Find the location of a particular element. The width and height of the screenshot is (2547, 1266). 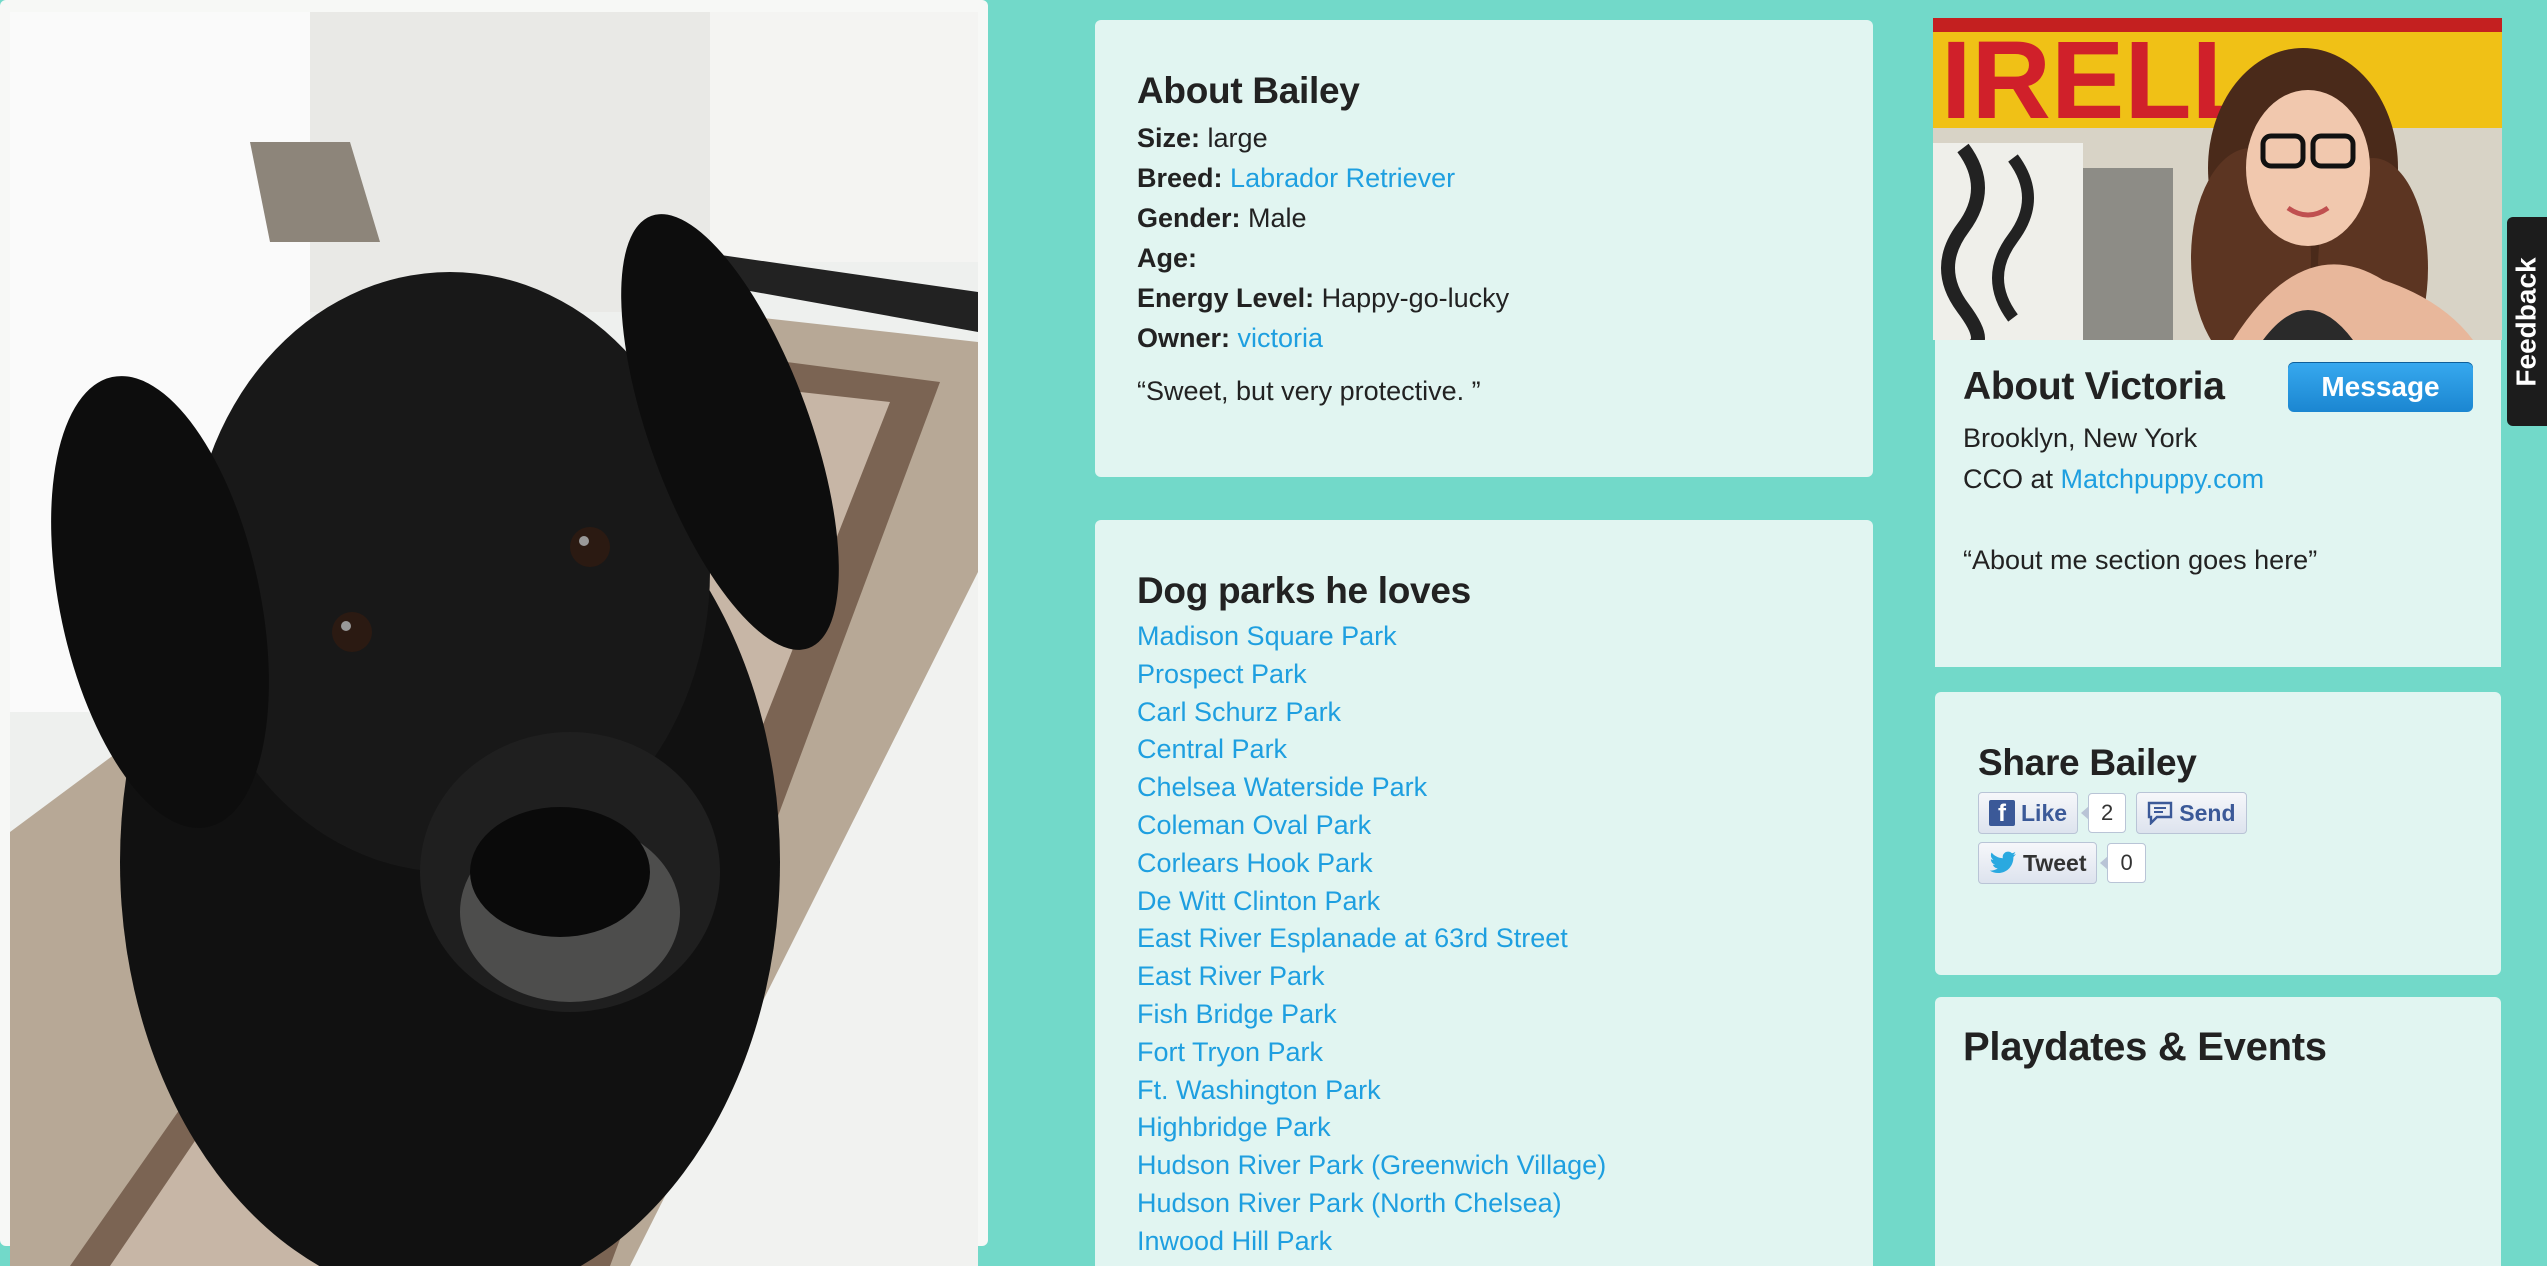

fact-breed: Breed: Labrador Retriever is located at coordinates (1296, 178).